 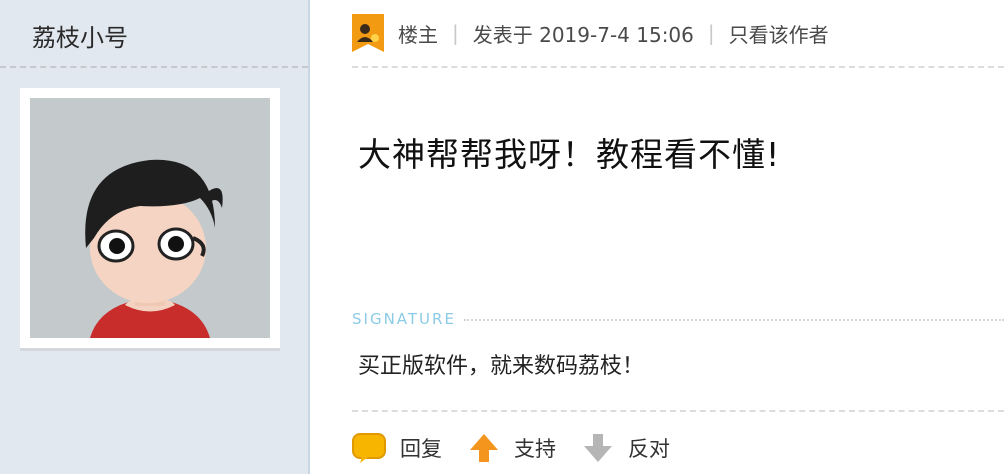 I want to click on oppose-label: 反对, so click(x=649, y=449).